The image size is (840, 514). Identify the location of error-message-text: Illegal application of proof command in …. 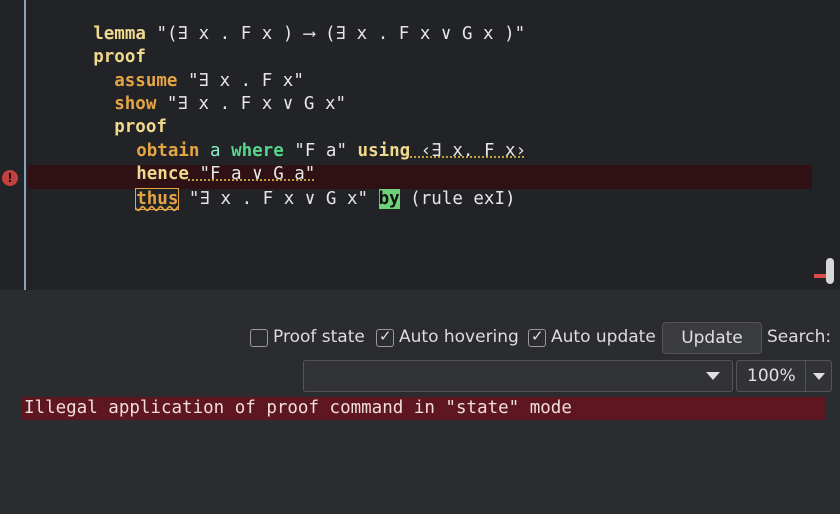
(298, 408).